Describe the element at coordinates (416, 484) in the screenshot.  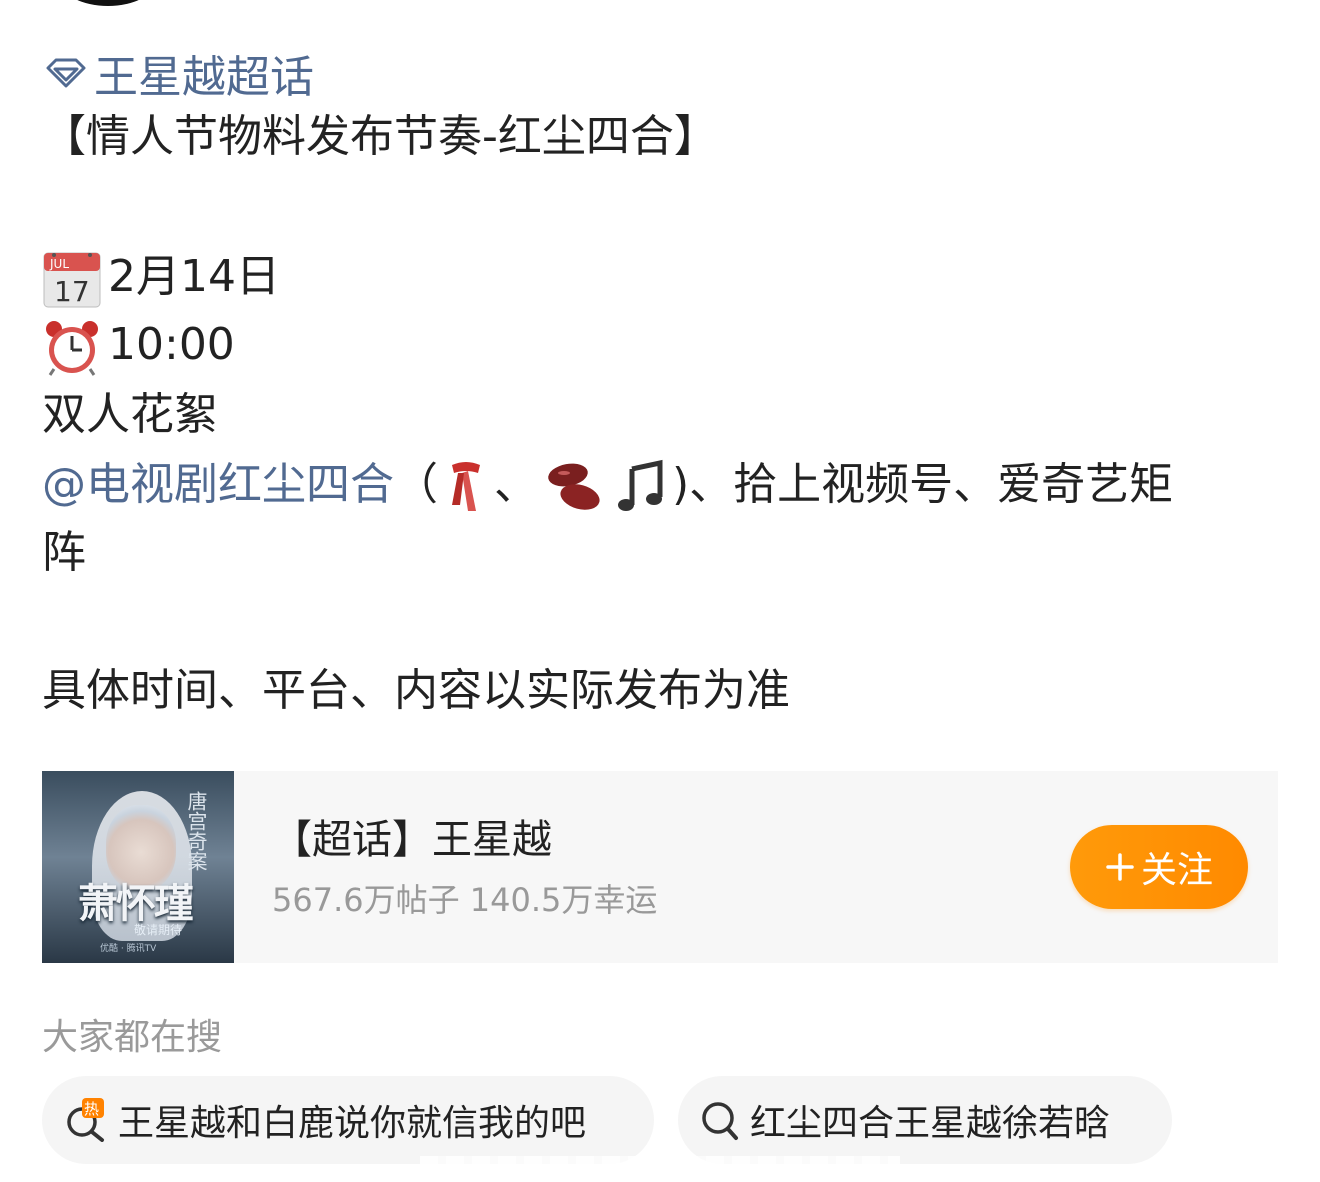
I see `platform-open: （` at that location.